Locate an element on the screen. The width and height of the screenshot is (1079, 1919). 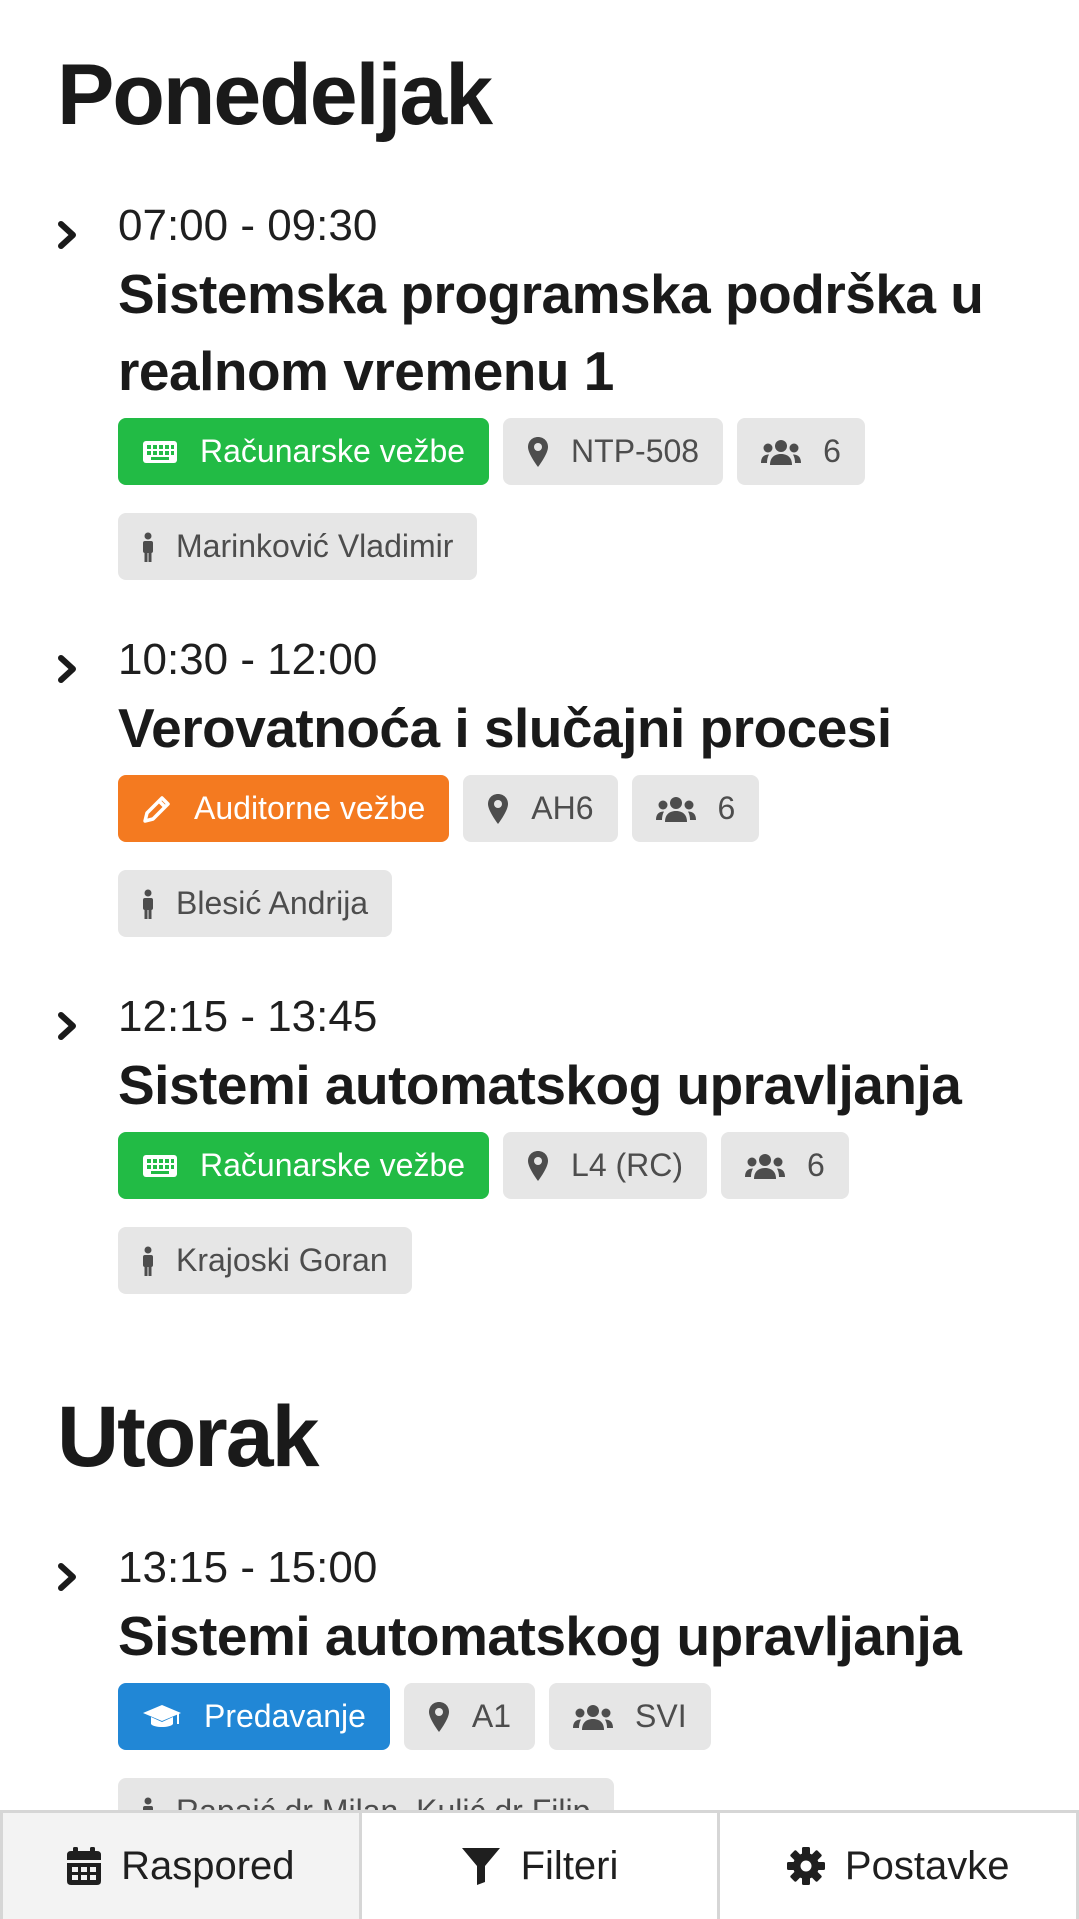
room-label: NTP-508 is located at coordinates (635, 451).